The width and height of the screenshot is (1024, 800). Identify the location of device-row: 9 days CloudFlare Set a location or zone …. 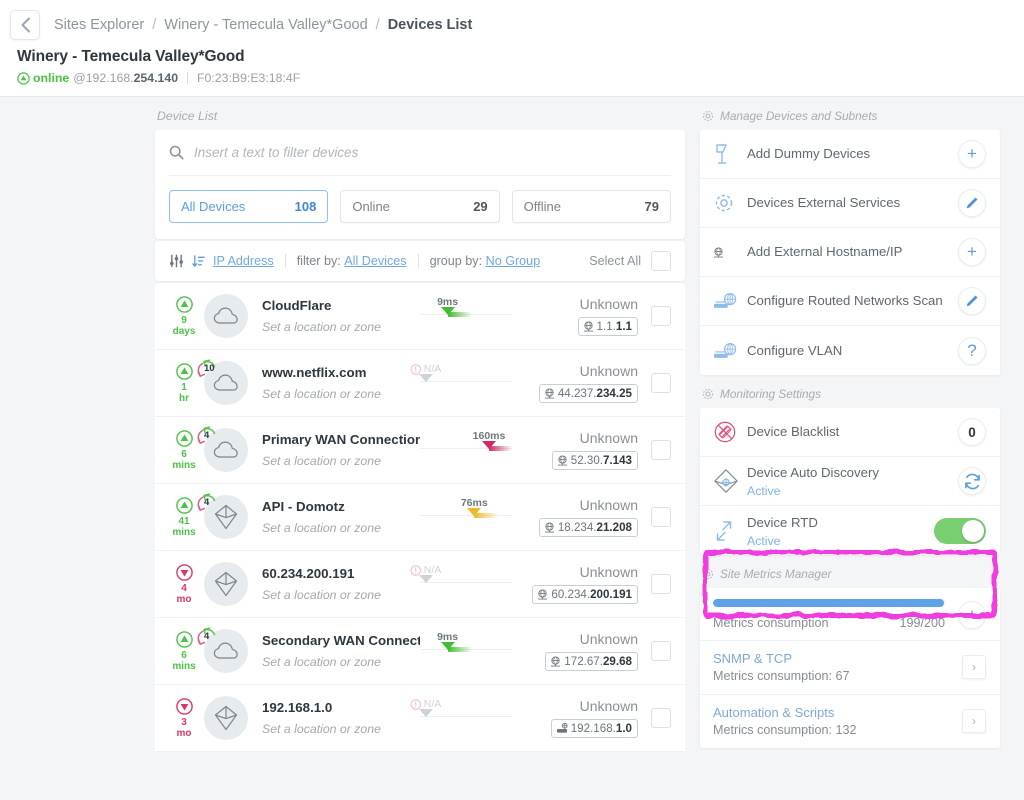
(420, 316).